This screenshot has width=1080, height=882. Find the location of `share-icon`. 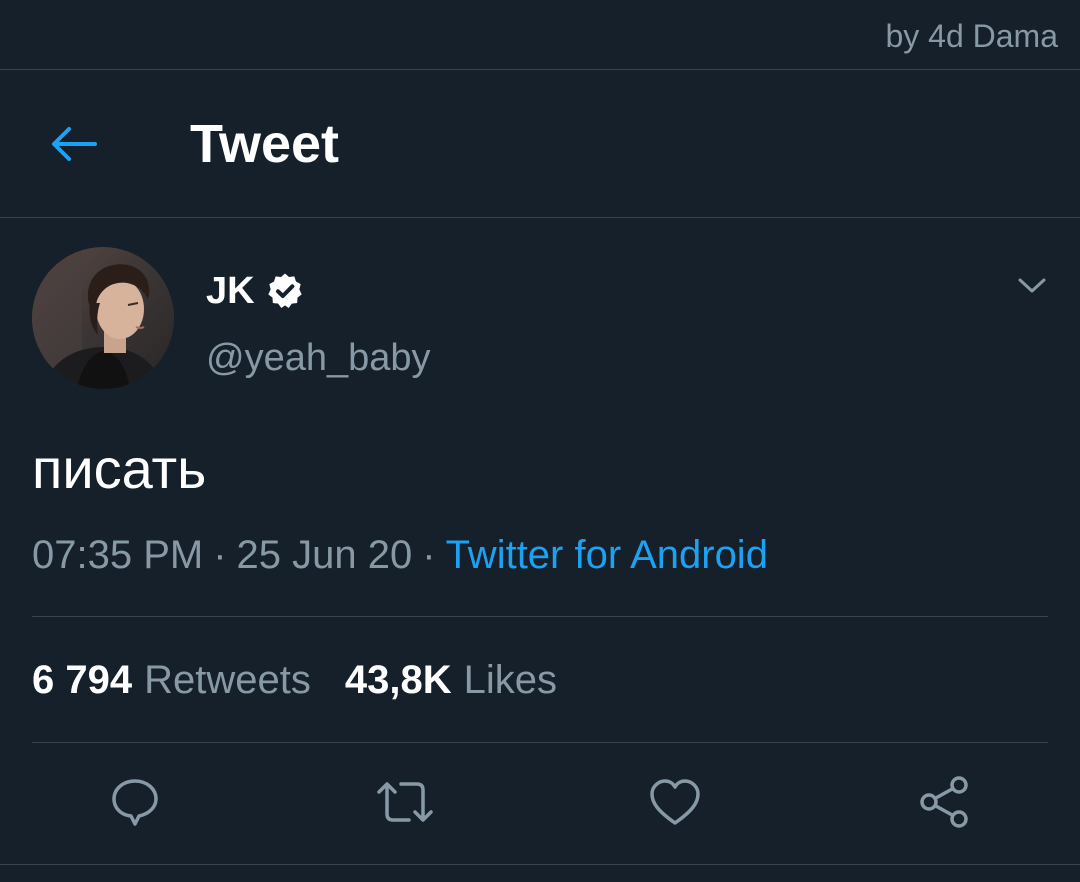

share-icon is located at coordinates (944, 802).